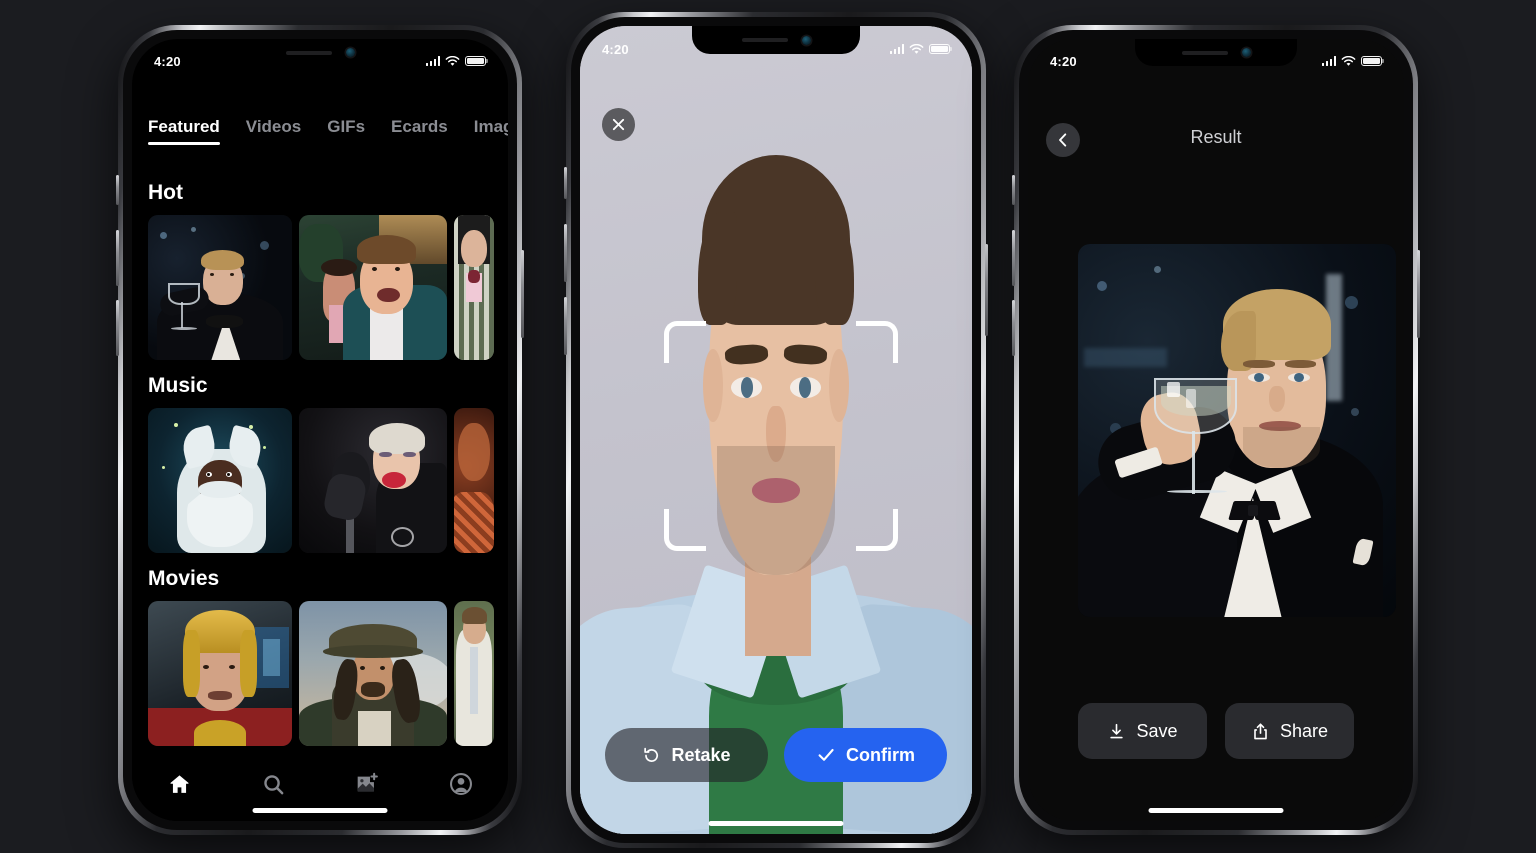 The width and height of the screenshot is (1536, 853). I want to click on frame-corner-bottom-right, so click(877, 530).